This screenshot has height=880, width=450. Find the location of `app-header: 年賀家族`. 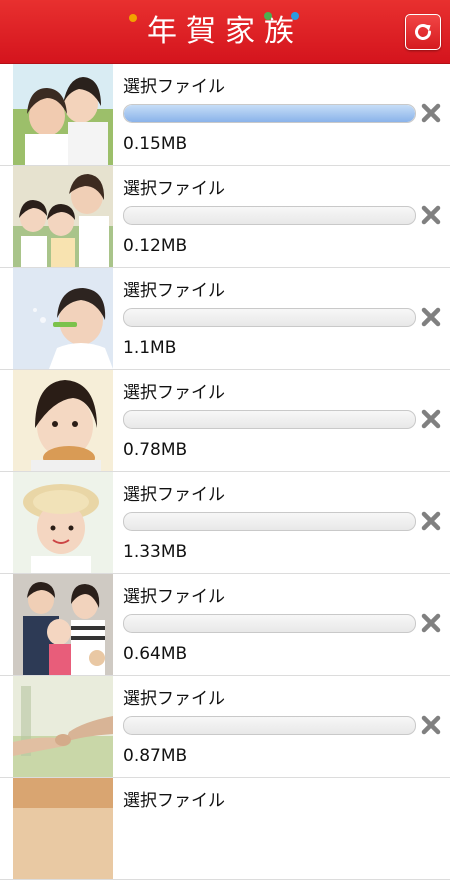

app-header: 年賀家族 is located at coordinates (225, 32).